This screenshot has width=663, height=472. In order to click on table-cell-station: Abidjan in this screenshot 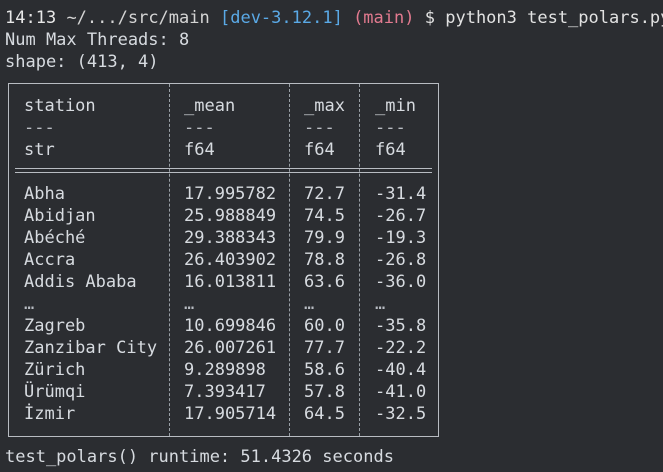, I will do `click(60, 216)`.